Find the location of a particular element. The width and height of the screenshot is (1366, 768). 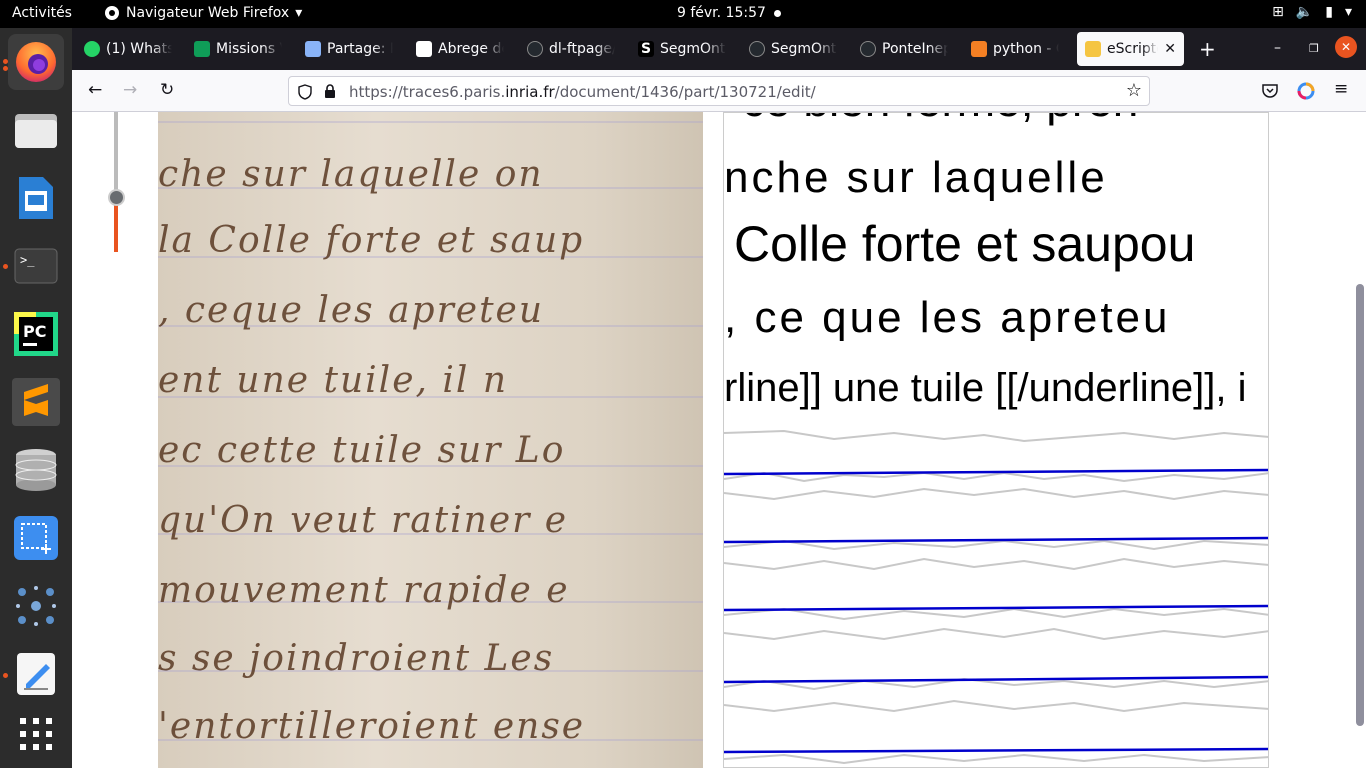

transcription-line: ce bien fermé, pren is located at coordinates (940, 120).